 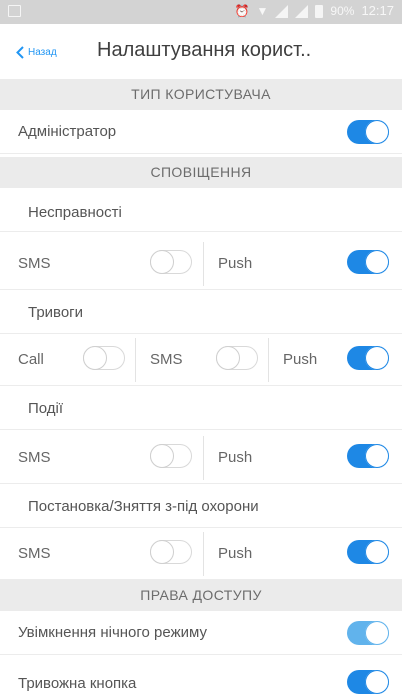 I want to click on alarms-row: Тривоги, so click(x=201, y=312).